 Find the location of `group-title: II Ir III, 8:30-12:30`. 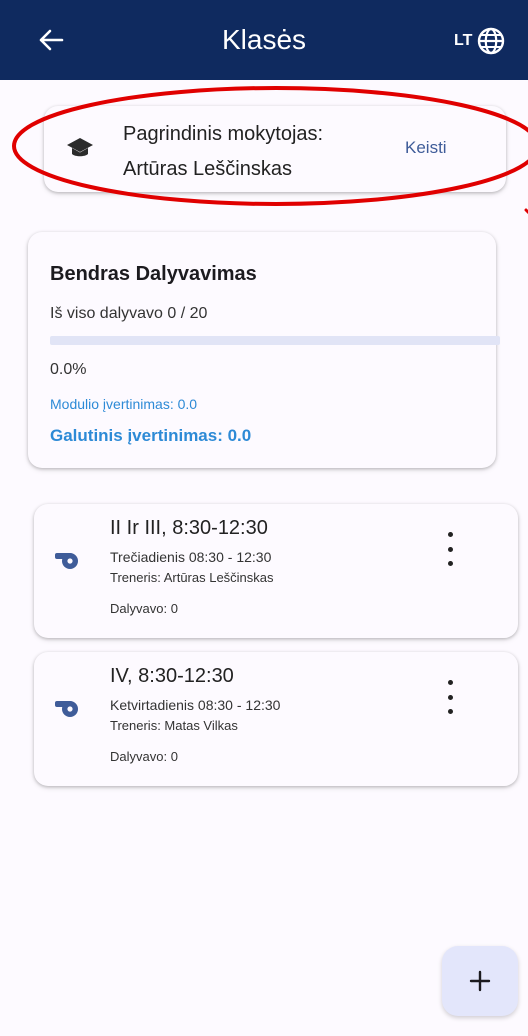

group-title: II Ir III, 8:30-12:30 is located at coordinates (189, 528).